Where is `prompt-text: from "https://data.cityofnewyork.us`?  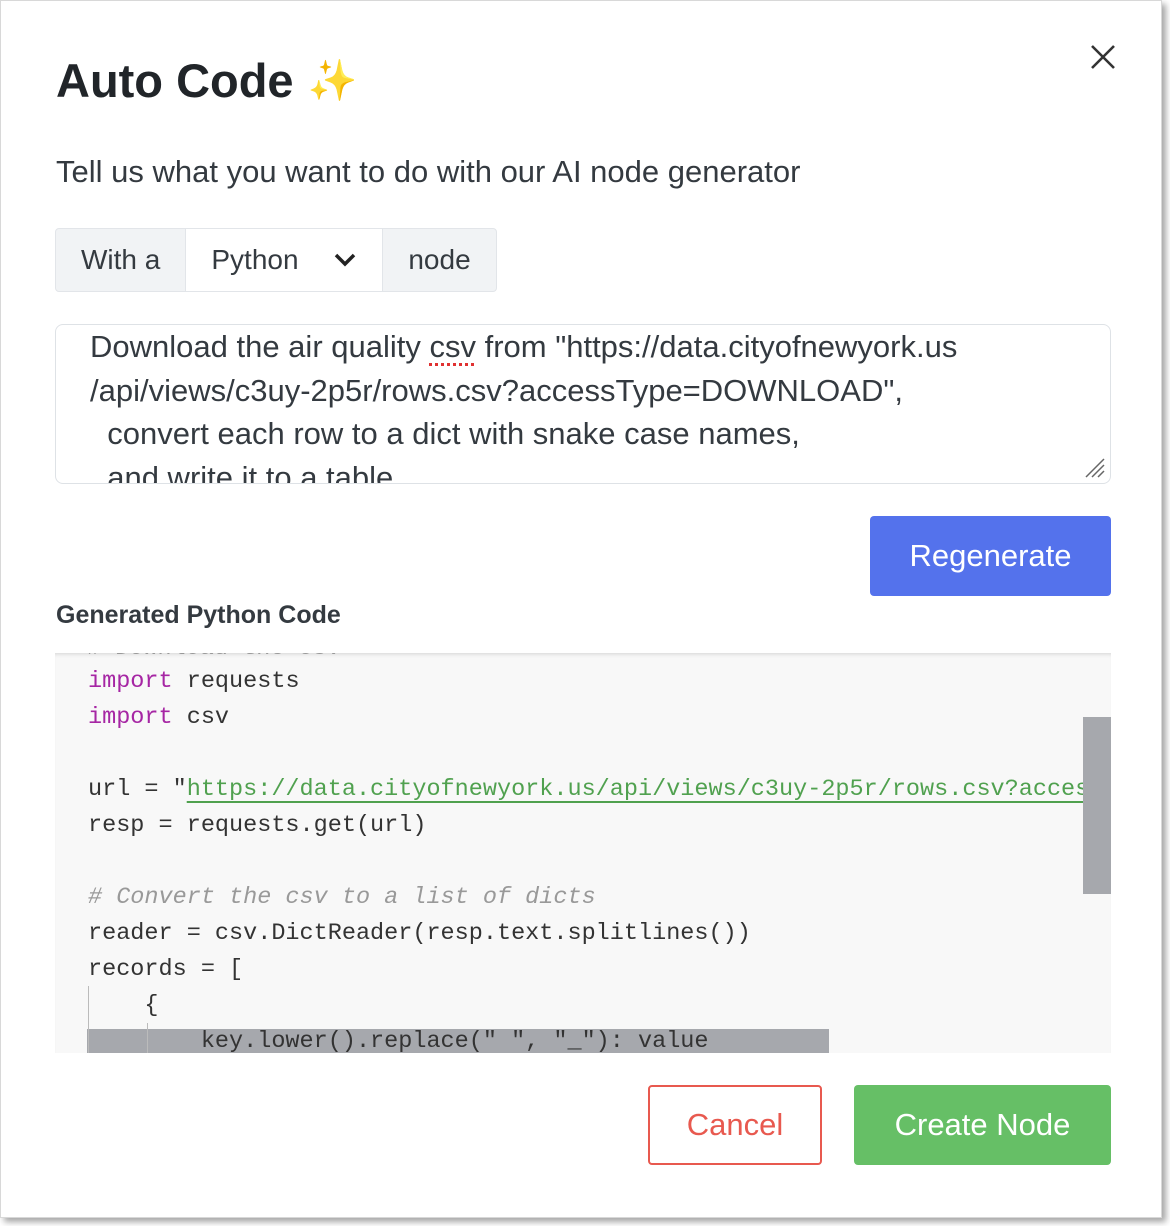 prompt-text: from "https://data.cityofnewyork.us is located at coordinates (716, 346).